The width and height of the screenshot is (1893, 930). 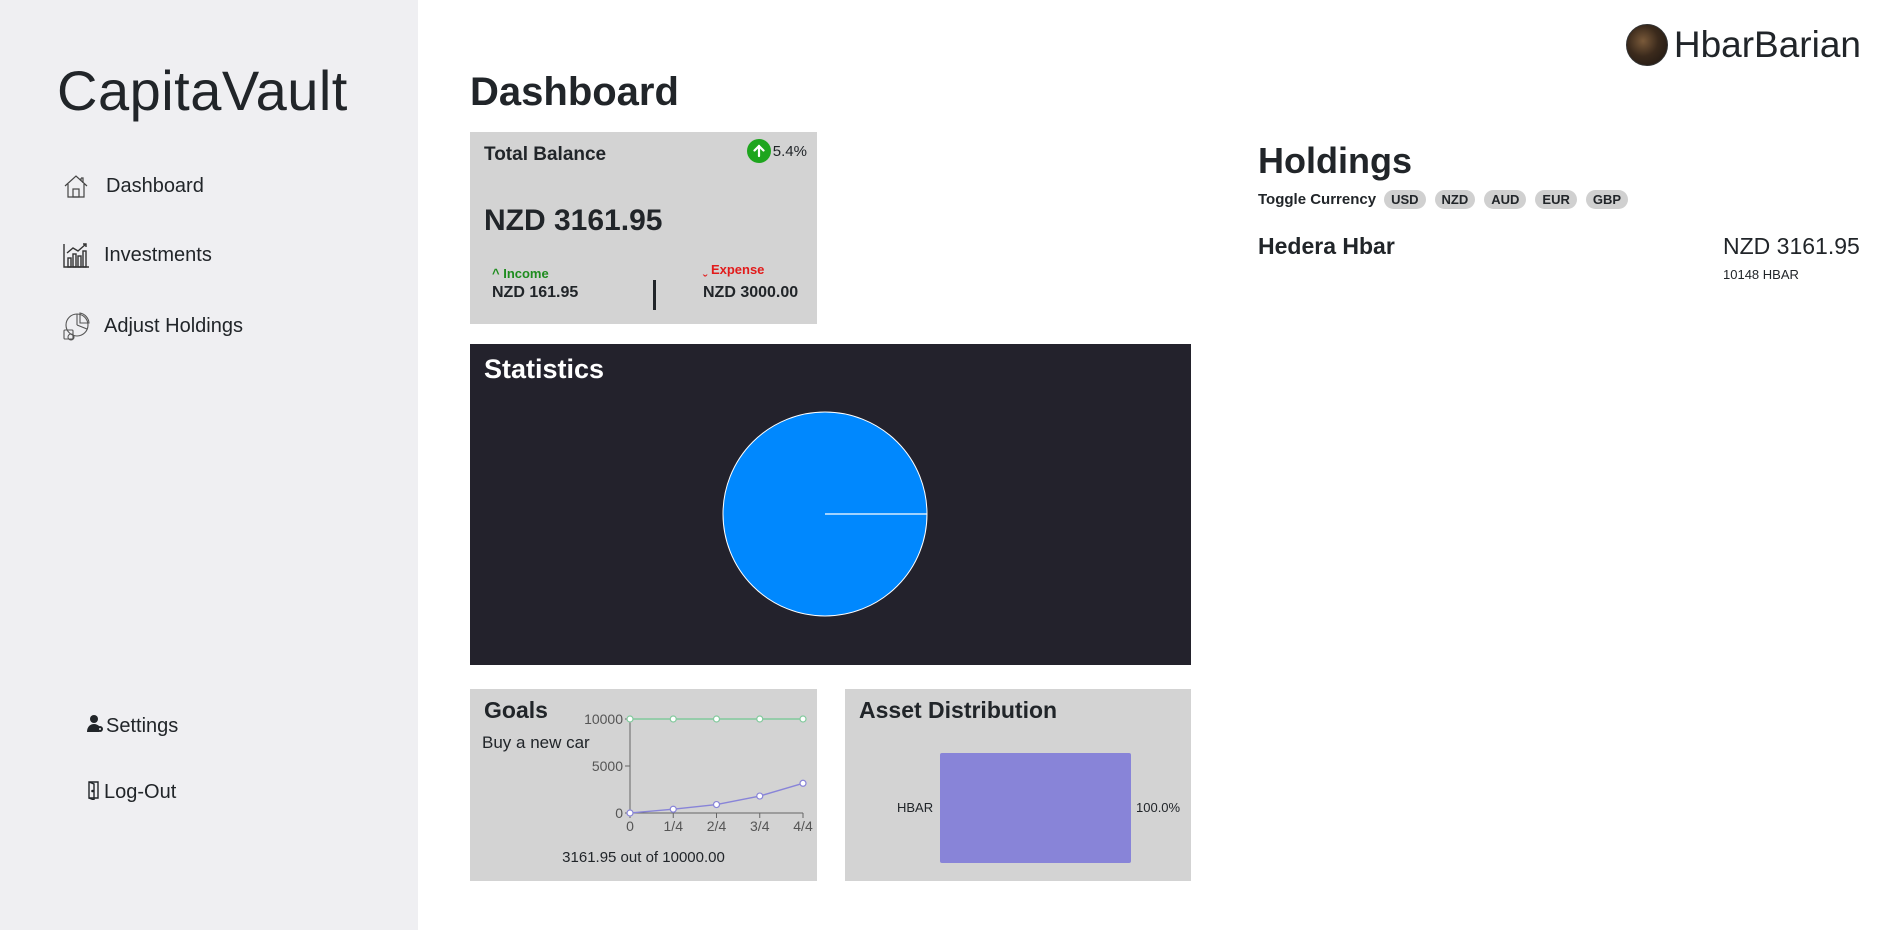 What do you see at coordinates (958, 710) in the screenshot?
I see `asset-distribution-title: Asset Distribution` at bounding box center [958, 710].